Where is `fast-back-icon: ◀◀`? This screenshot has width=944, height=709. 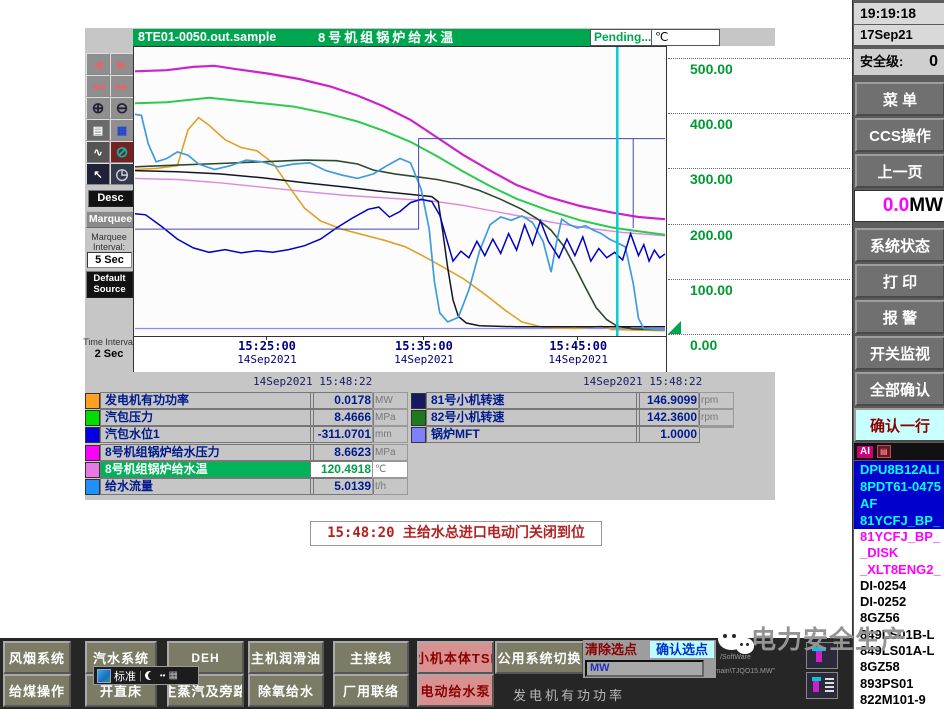 fast-back-icon: ◀◀ is located at coordinates (98, 86).